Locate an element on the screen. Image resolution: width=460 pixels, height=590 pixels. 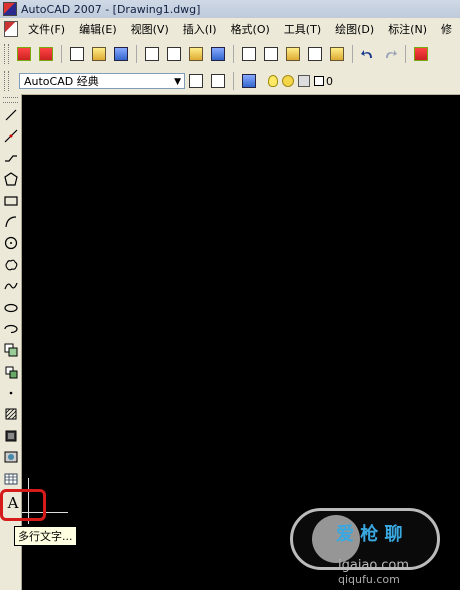
layer-lock-icon is located at coordinates (304, 81).